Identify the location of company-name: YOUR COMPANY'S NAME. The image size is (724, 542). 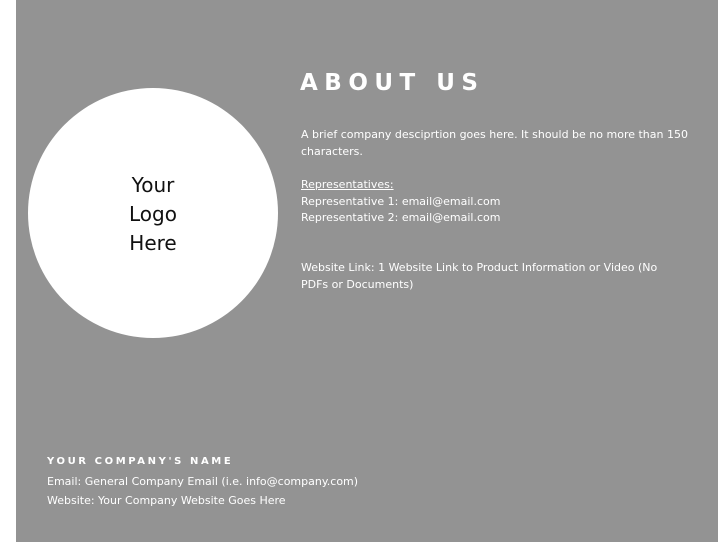
(140, 461).